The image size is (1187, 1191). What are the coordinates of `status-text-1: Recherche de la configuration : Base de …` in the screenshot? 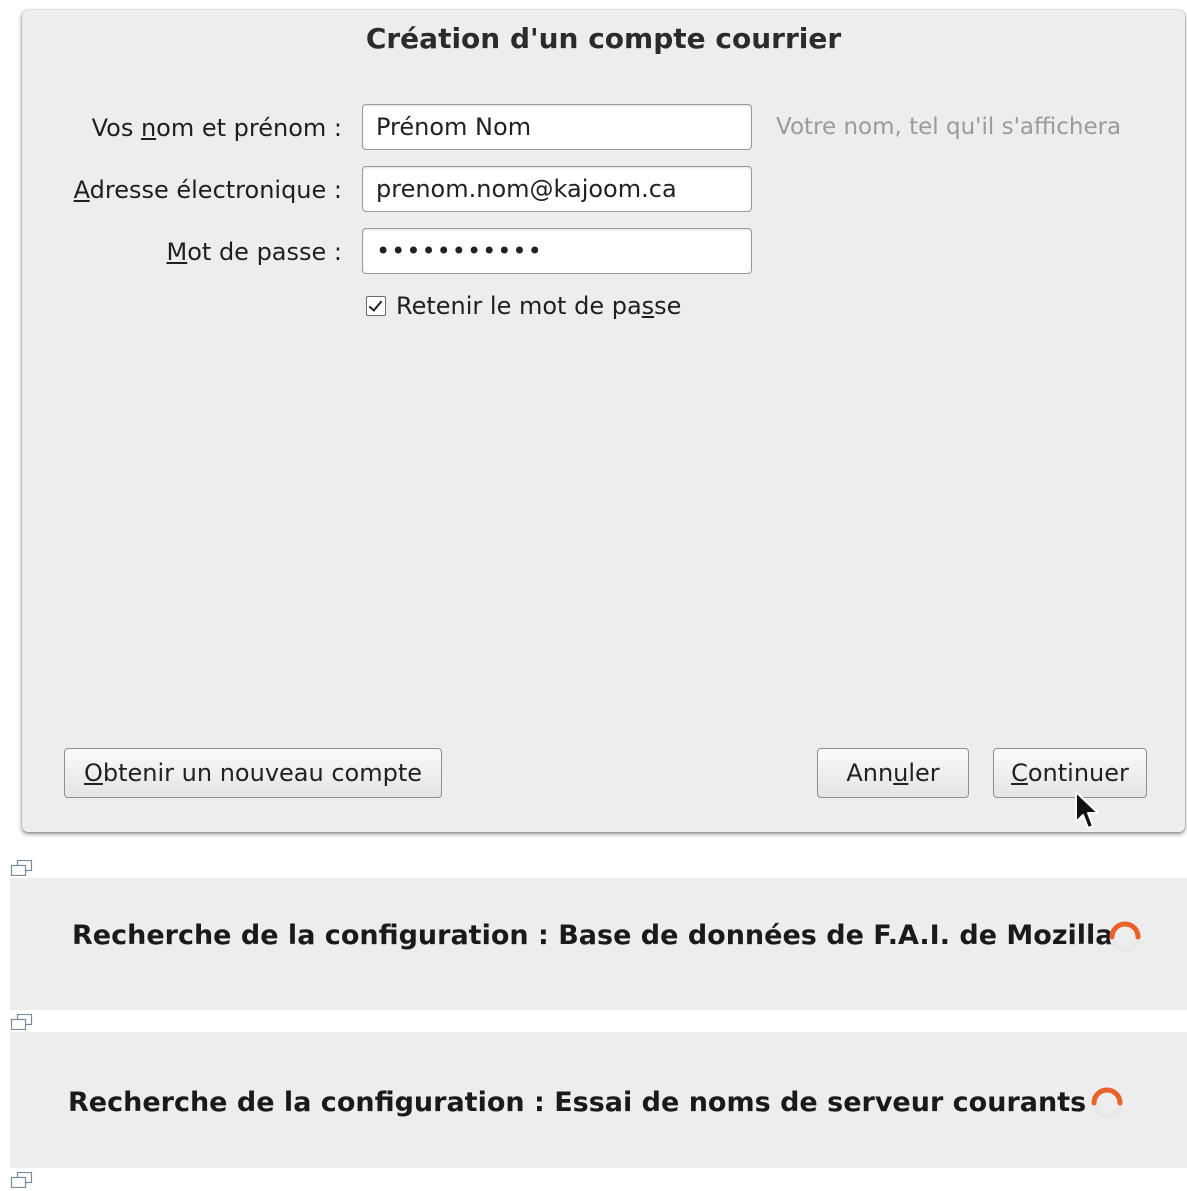 It's located at (593, 935).